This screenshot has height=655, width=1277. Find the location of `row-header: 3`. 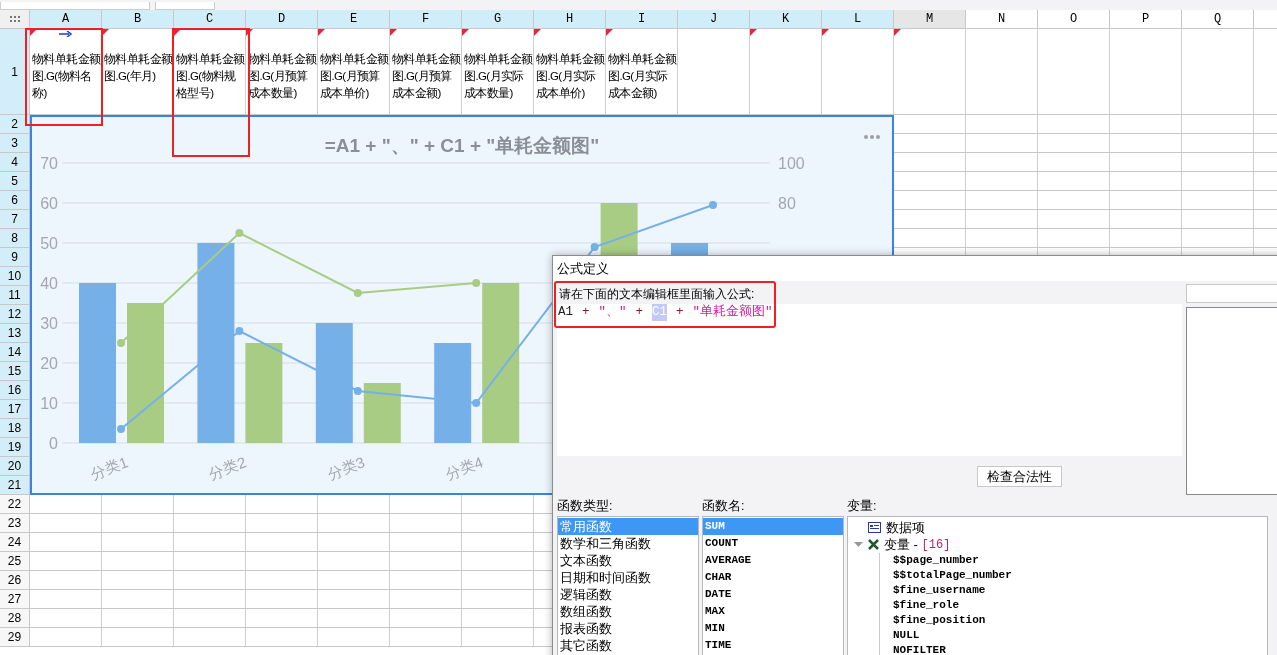

row-header: 3 is located at coordinates (15, 143).